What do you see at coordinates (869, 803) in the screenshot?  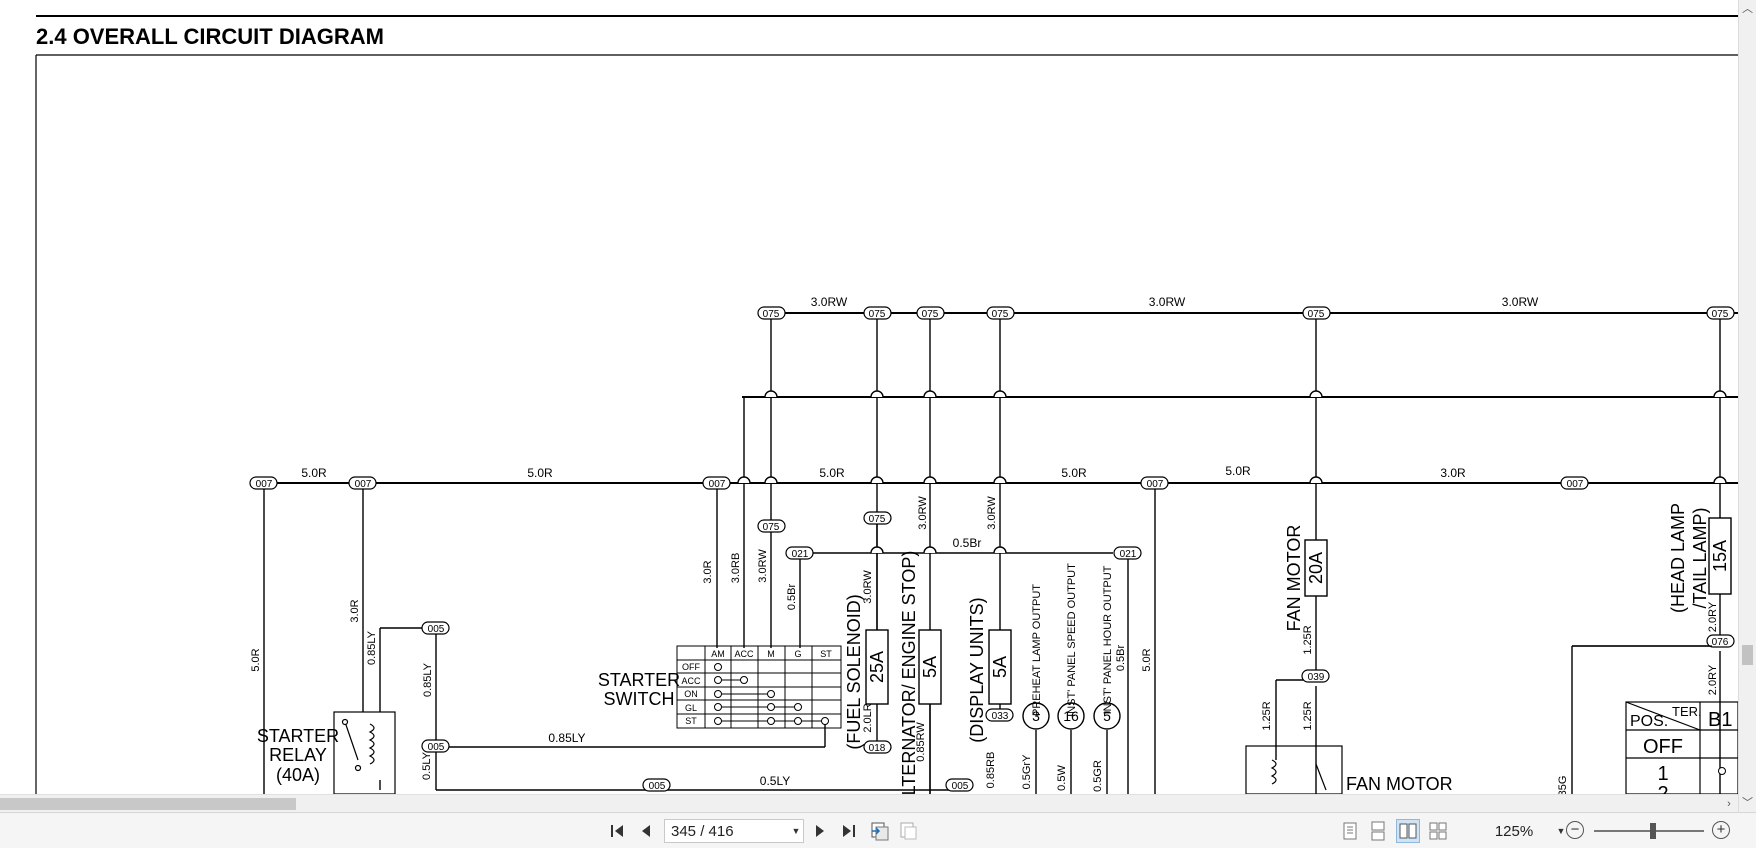 I see `horizontal-scrollbar: ›` at bounding box center [869, 803].